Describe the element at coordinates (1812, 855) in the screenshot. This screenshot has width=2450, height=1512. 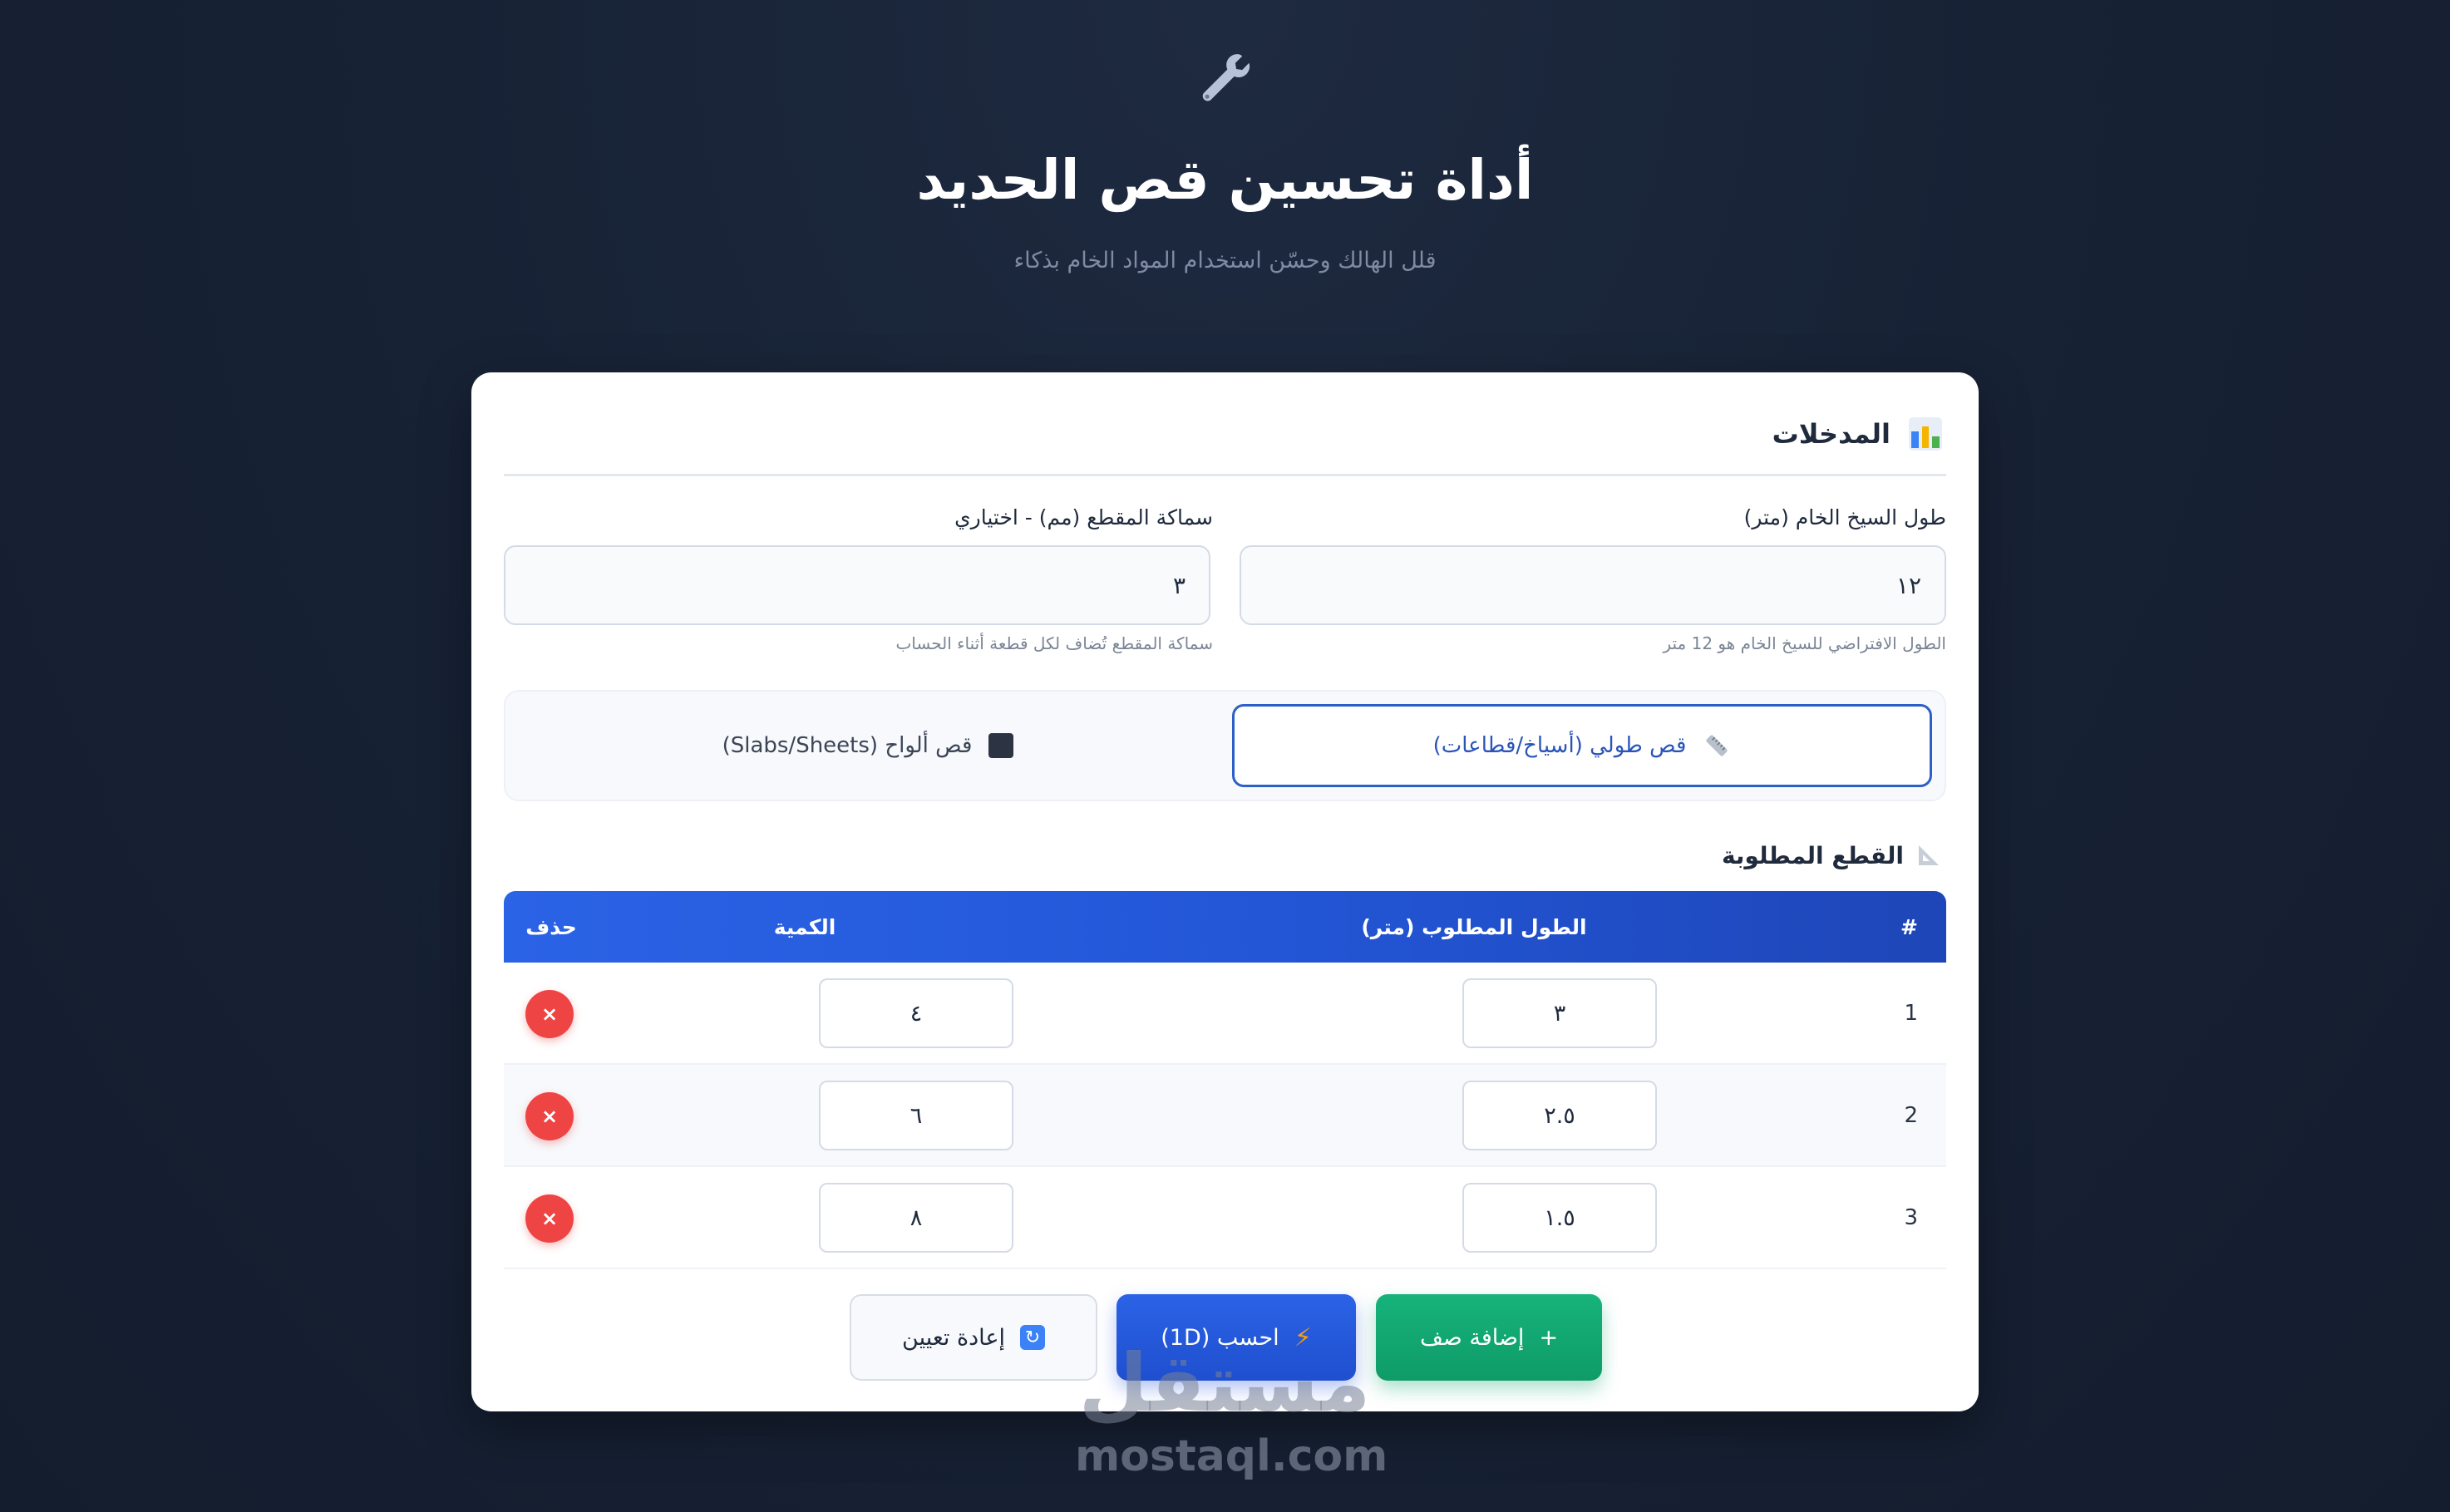
I see `pieces-section-title: القطع المطلوبة` at that location.